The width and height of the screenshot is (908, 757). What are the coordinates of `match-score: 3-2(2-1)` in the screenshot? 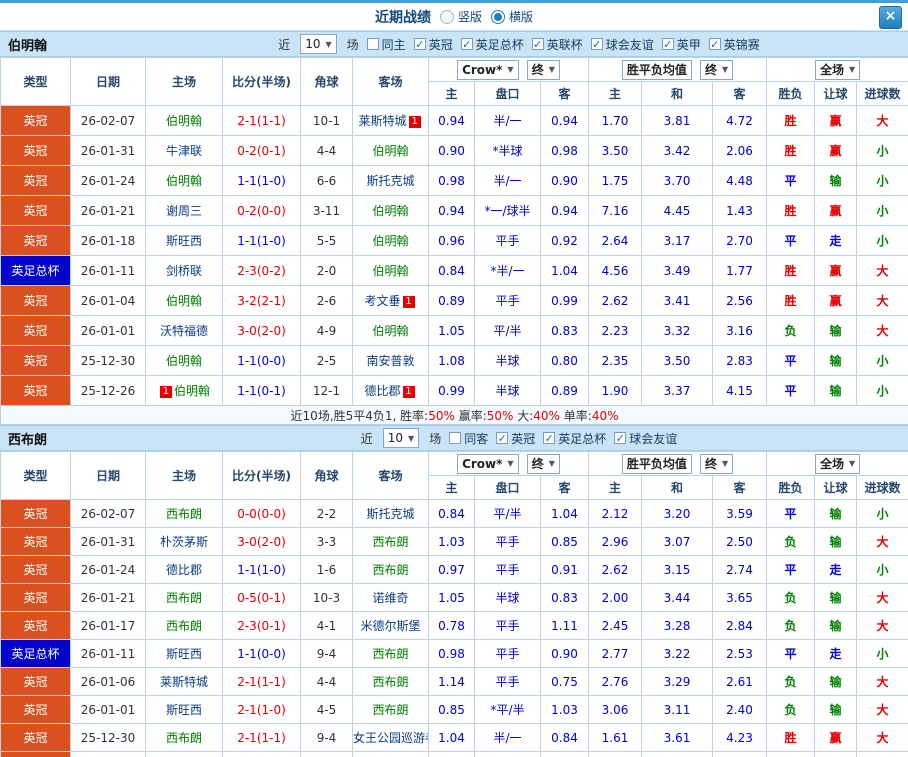 It's located at (262, 301).